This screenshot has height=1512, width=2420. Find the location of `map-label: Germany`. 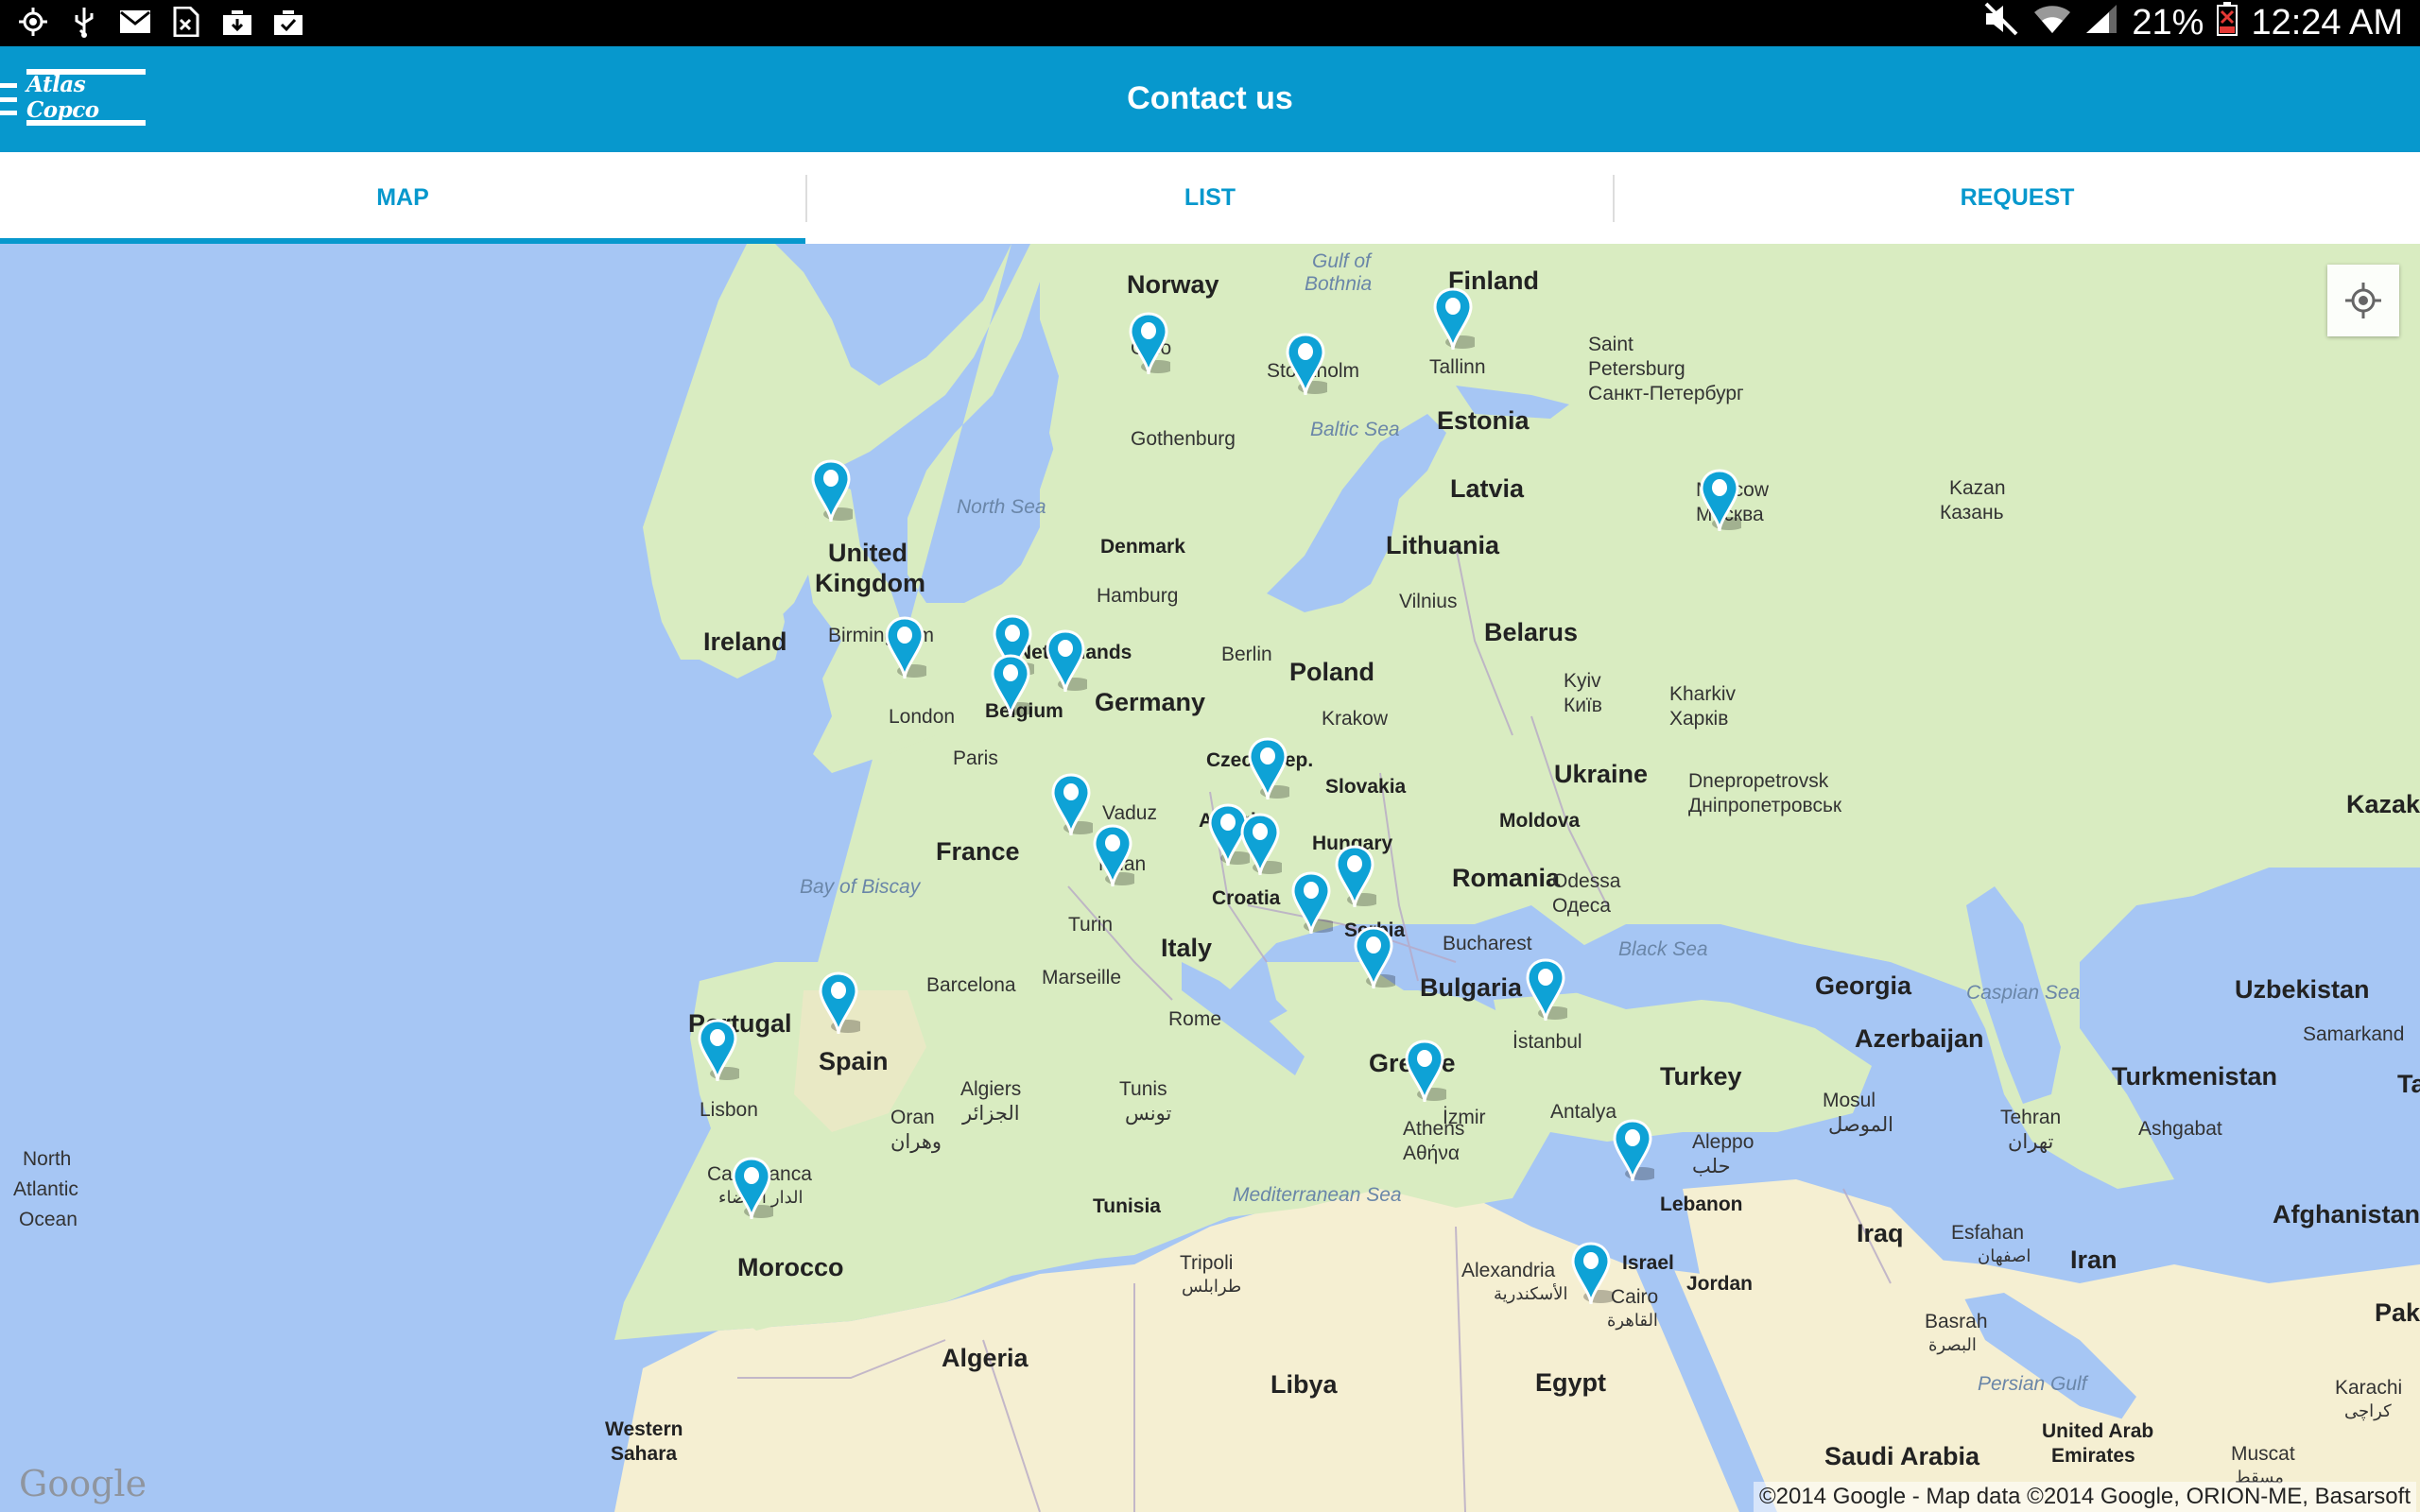

map-label: Germany is located at coordinates (1150, 702).